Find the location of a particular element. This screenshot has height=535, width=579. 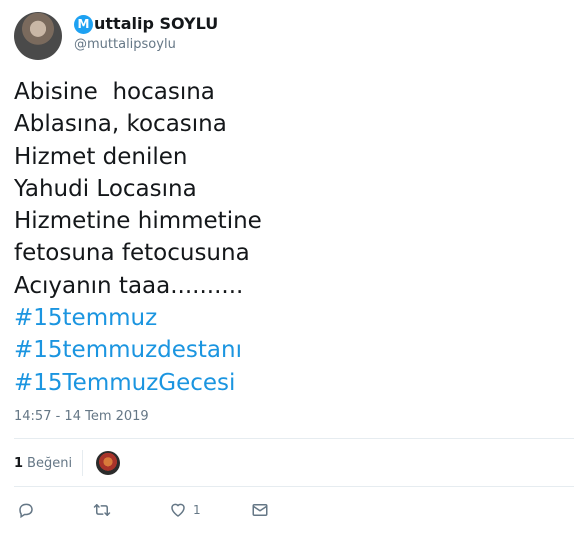

likes-count: 1 is located at coordinates (18, 463).